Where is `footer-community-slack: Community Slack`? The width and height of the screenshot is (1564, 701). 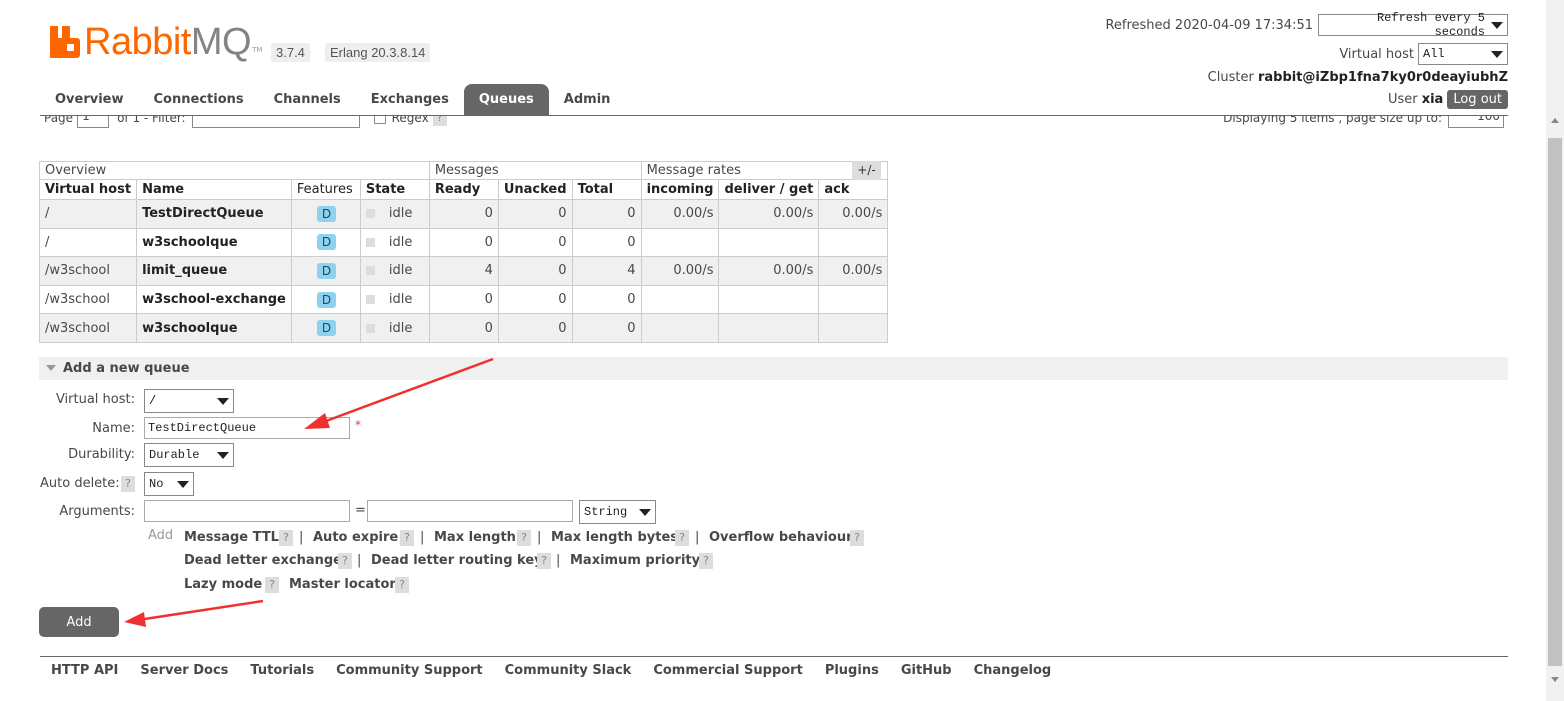 footer-community-slack: Community Slack is located at coordinates (568, 670).